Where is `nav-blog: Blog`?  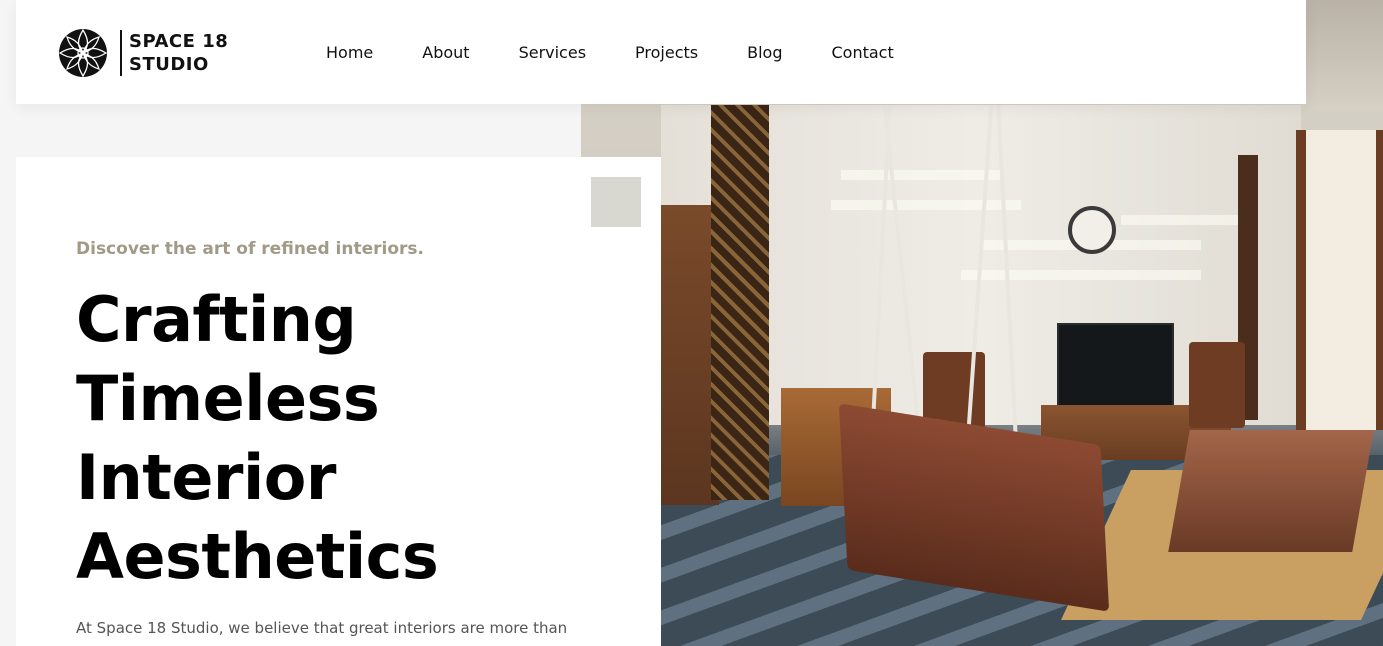 nav-blog: Blog is located at coordinates (764, 52).